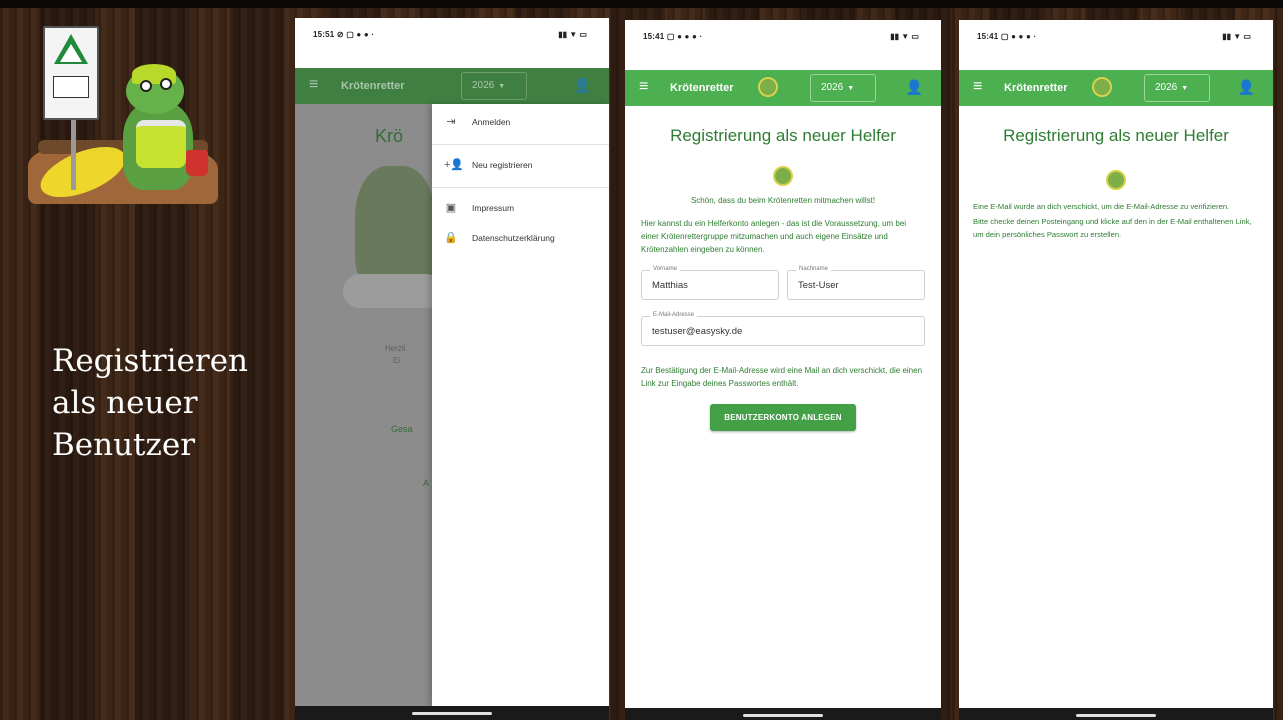  What do you see at coordinates (344, 34) in the screenshot?
I see `status-time: 15:51 ⊘ ▢ ● ● ·` at bounding box center [344, 34].